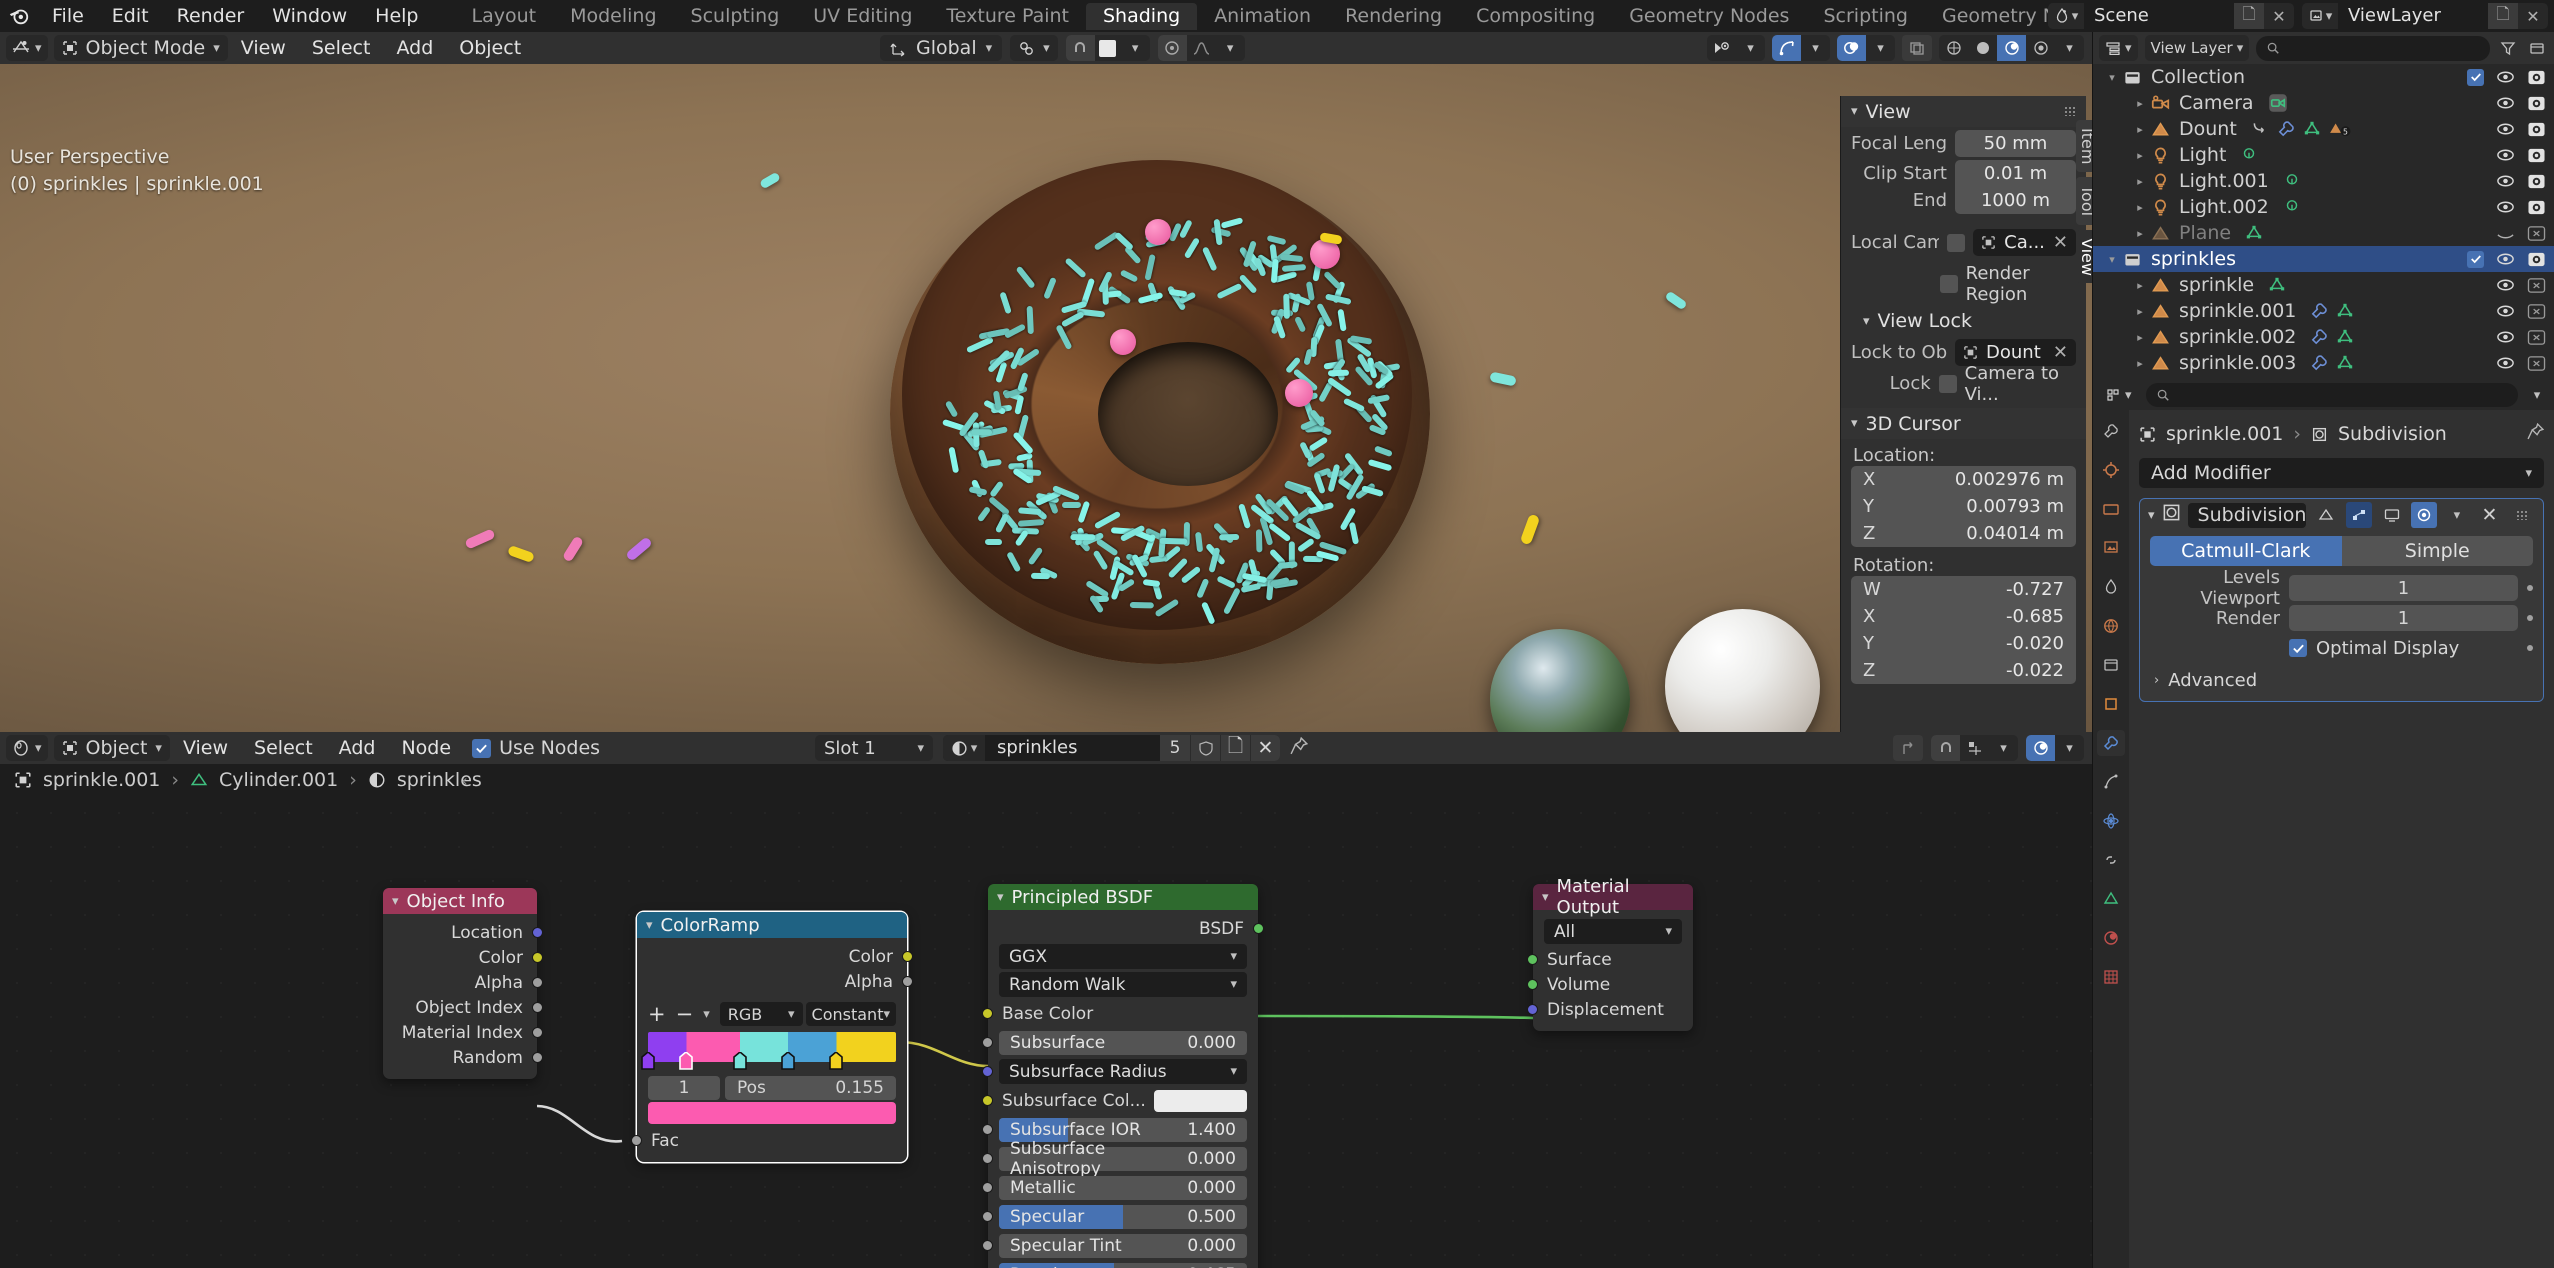 The image size is (2554, 1268). What do you see at coordinates (1854, 111) in the screenshot?
I see `view-panel-collapse-icon: ▾` at bounding box center [1854, 111].